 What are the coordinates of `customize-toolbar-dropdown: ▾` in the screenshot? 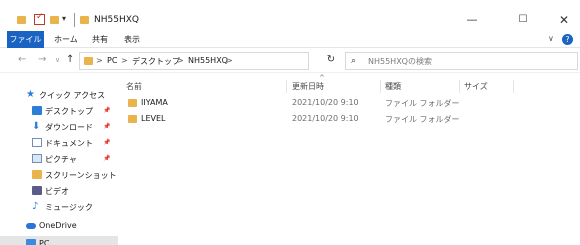 It's located at (64, 21).